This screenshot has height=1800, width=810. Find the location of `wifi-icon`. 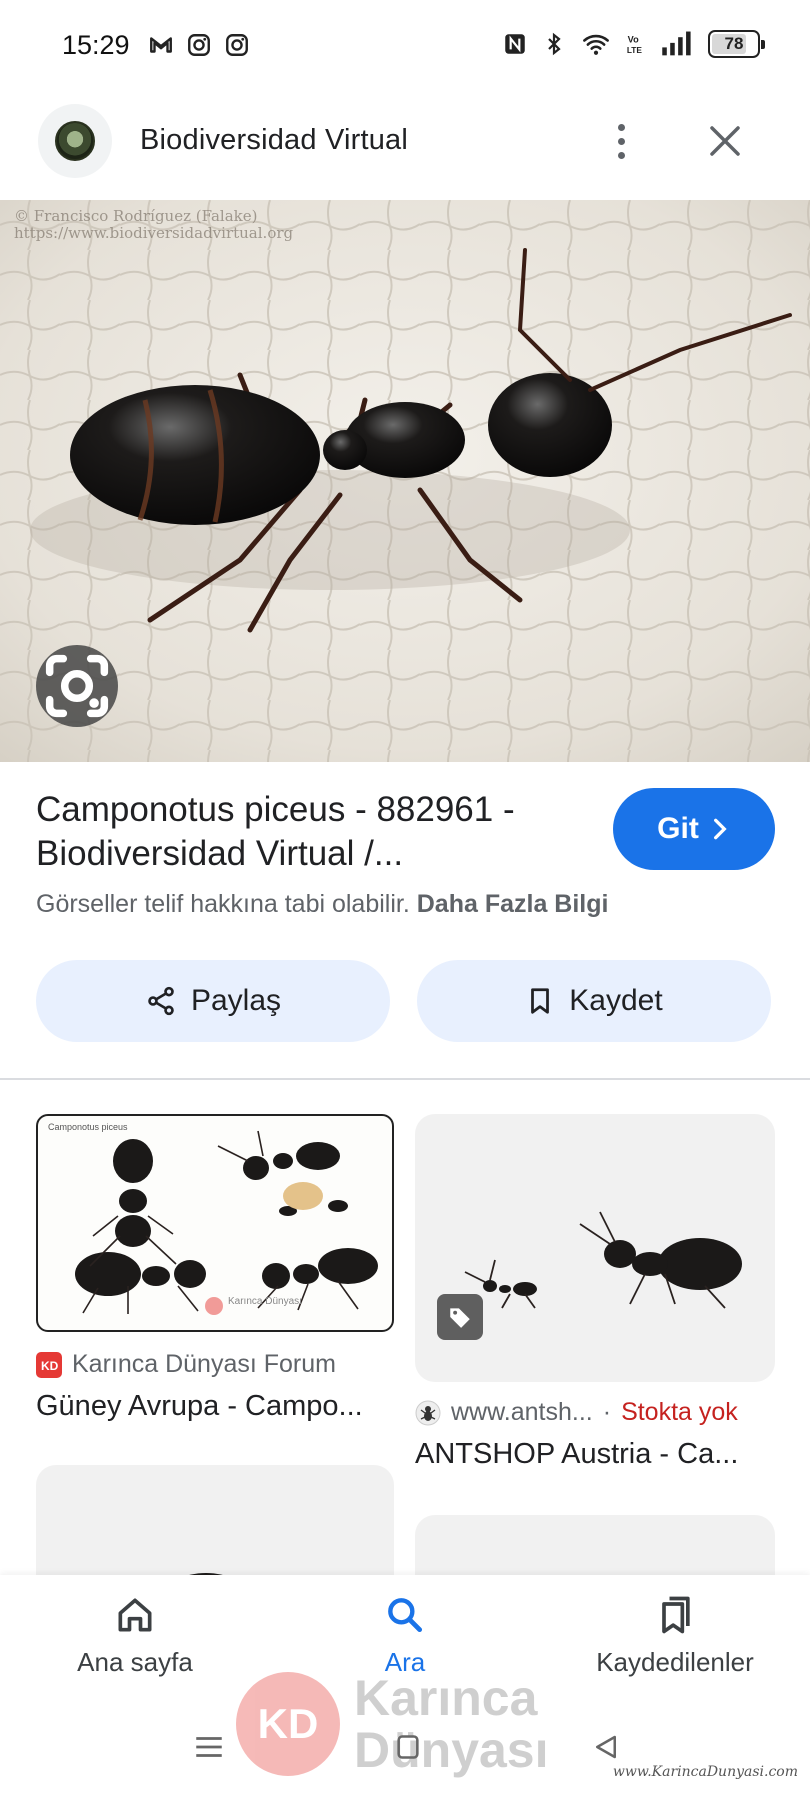

wifi-icon is located at coordinates (596, 44).